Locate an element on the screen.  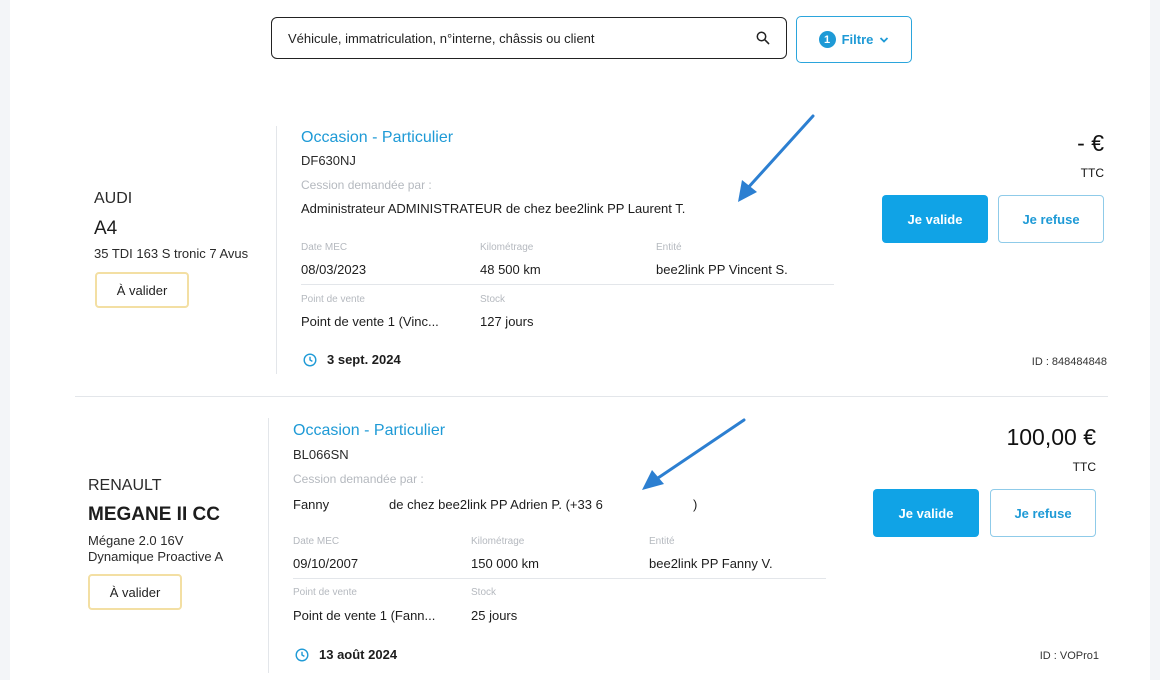
vehicle-id: ID : VOPro1 is located at coordinates (1069, 656).